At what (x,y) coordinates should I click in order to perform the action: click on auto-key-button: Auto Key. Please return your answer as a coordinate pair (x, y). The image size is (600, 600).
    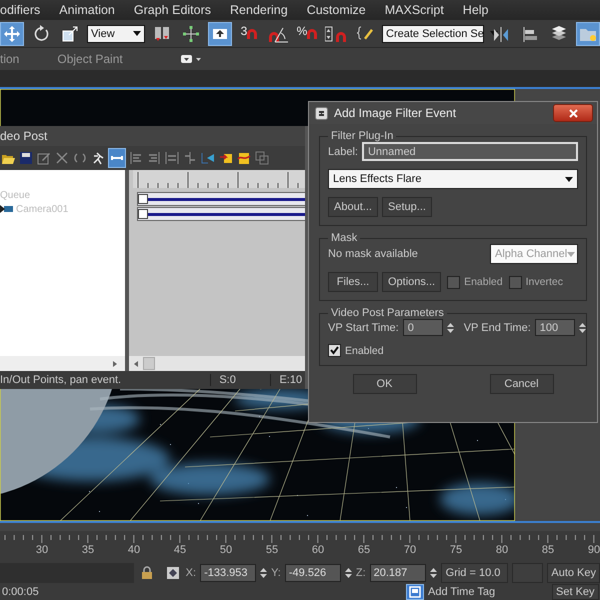
    Looking at the image, I should click on (573, 572).